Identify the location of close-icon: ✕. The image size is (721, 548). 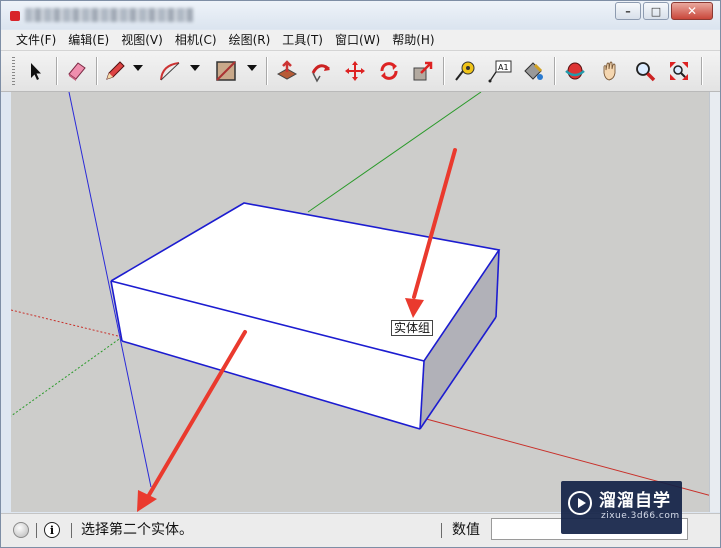
(692, 11).